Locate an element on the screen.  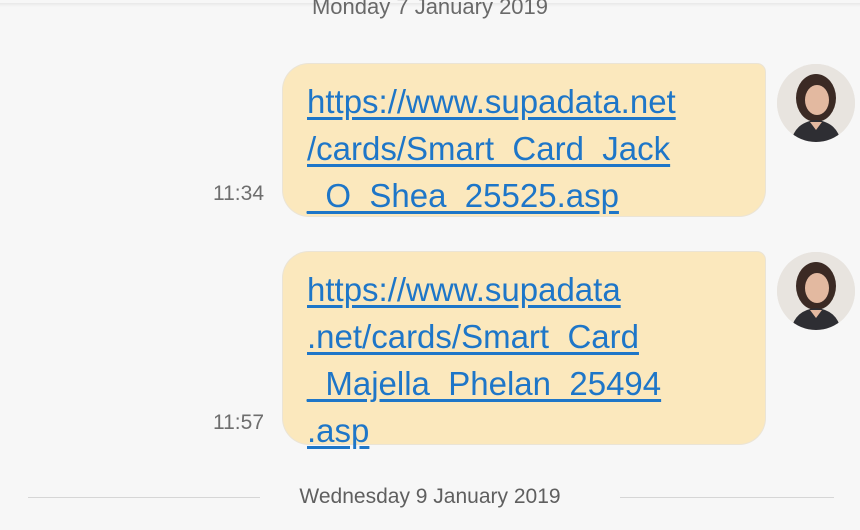
message-link-line: https://www.supadata is located at coordinates (526, 289).